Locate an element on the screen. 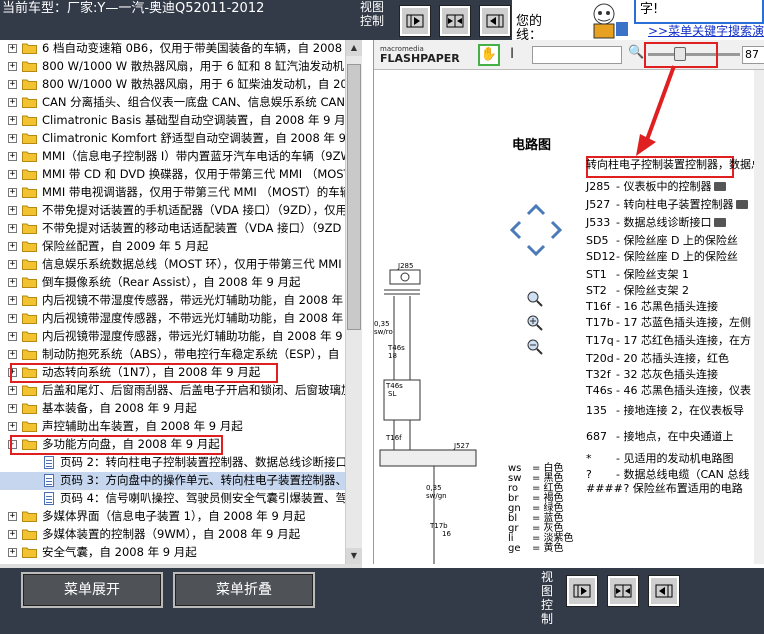 This screenshot has height=634, width=764. component-desc: - 见适用的发动机电路图 is located at coordinates (675, 458).